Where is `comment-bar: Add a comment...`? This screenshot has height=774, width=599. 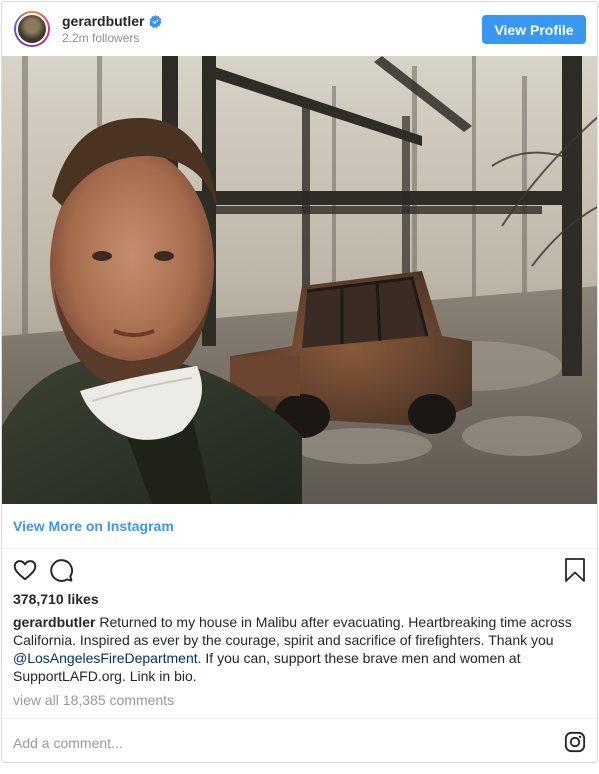
comment-bar: Add a comment... is located at coordinates (299, 740).